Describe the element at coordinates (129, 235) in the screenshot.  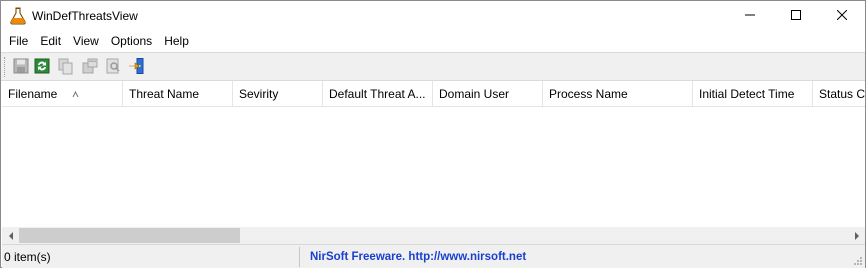
I see `scroll-thumb` at that location.